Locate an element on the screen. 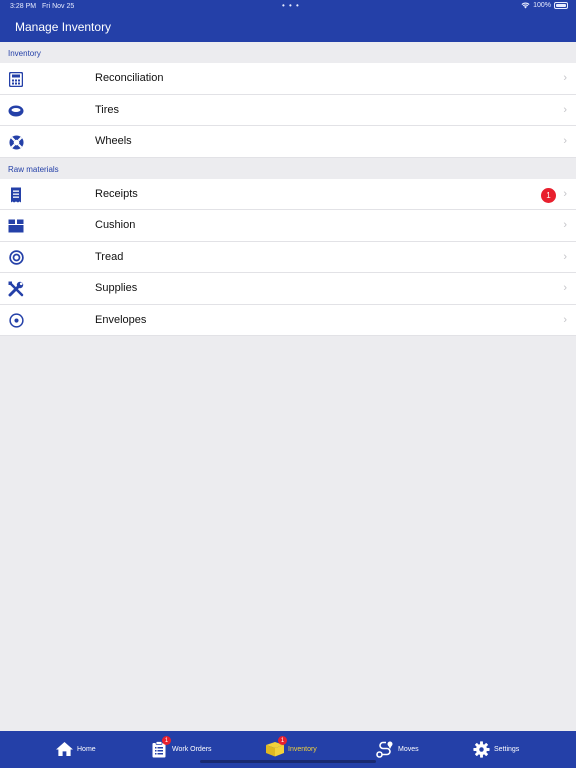 This screenshot has width=576, height=768. tab-work-orders: 1 Work Orders is located at coordinates (180, 748).